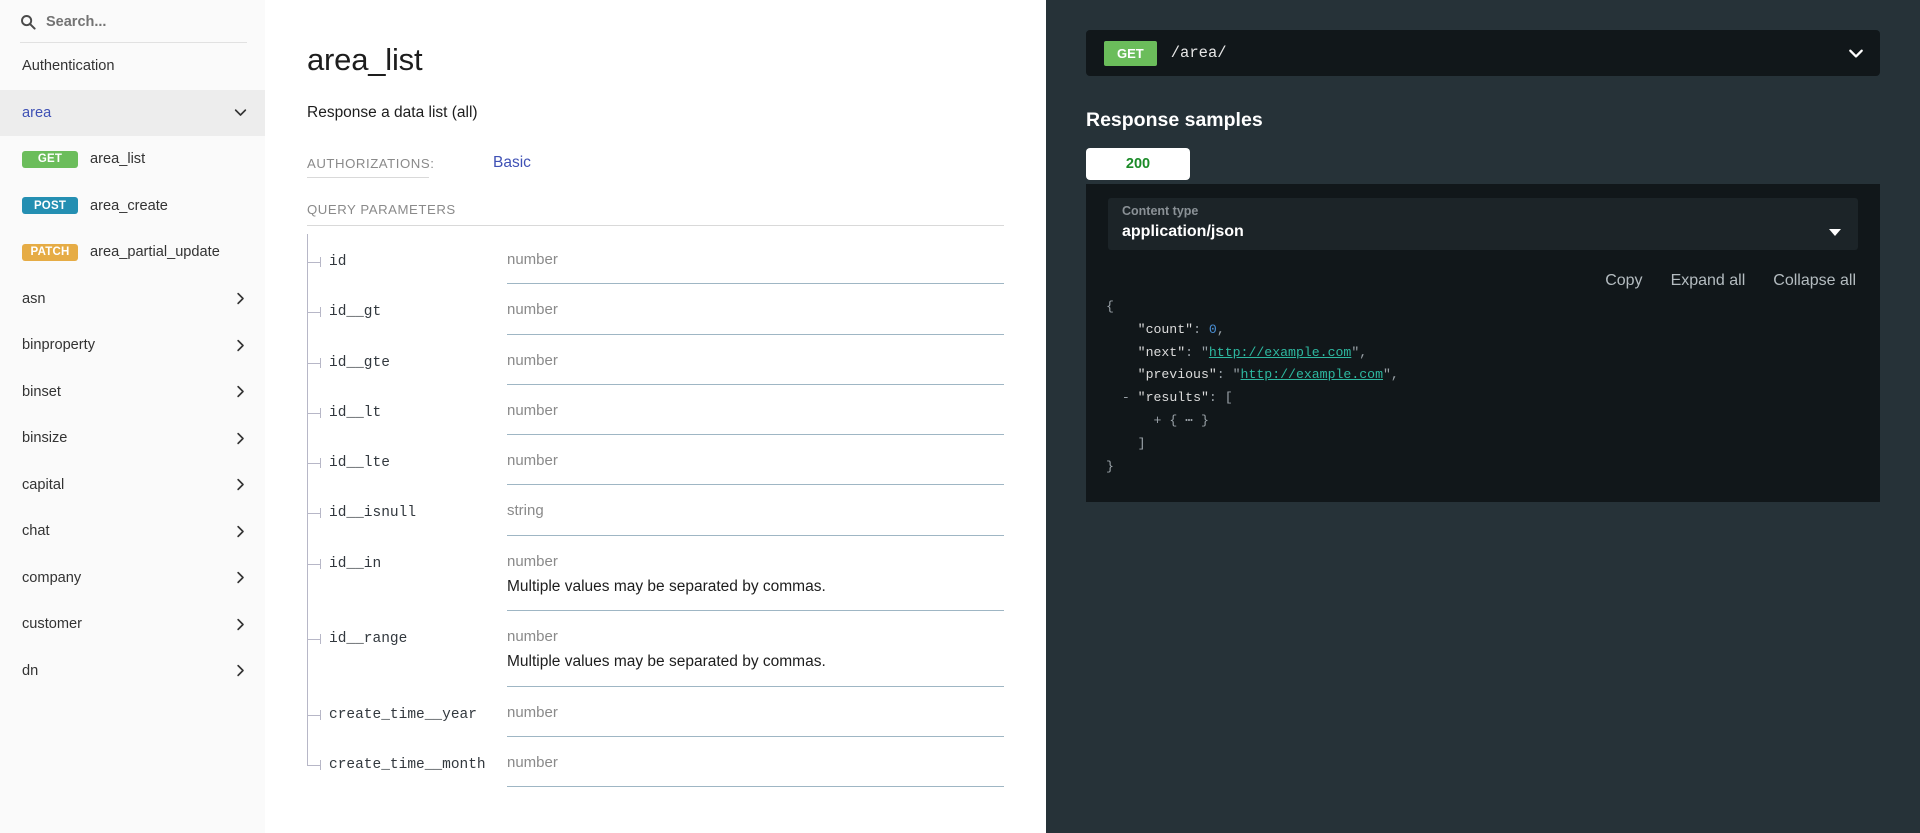  What do you see at coordinates (1483, 281) in the screenshot?
I see `code-toolbar: Copy Expand all Collapse all` at bounding box center [1483, 281].